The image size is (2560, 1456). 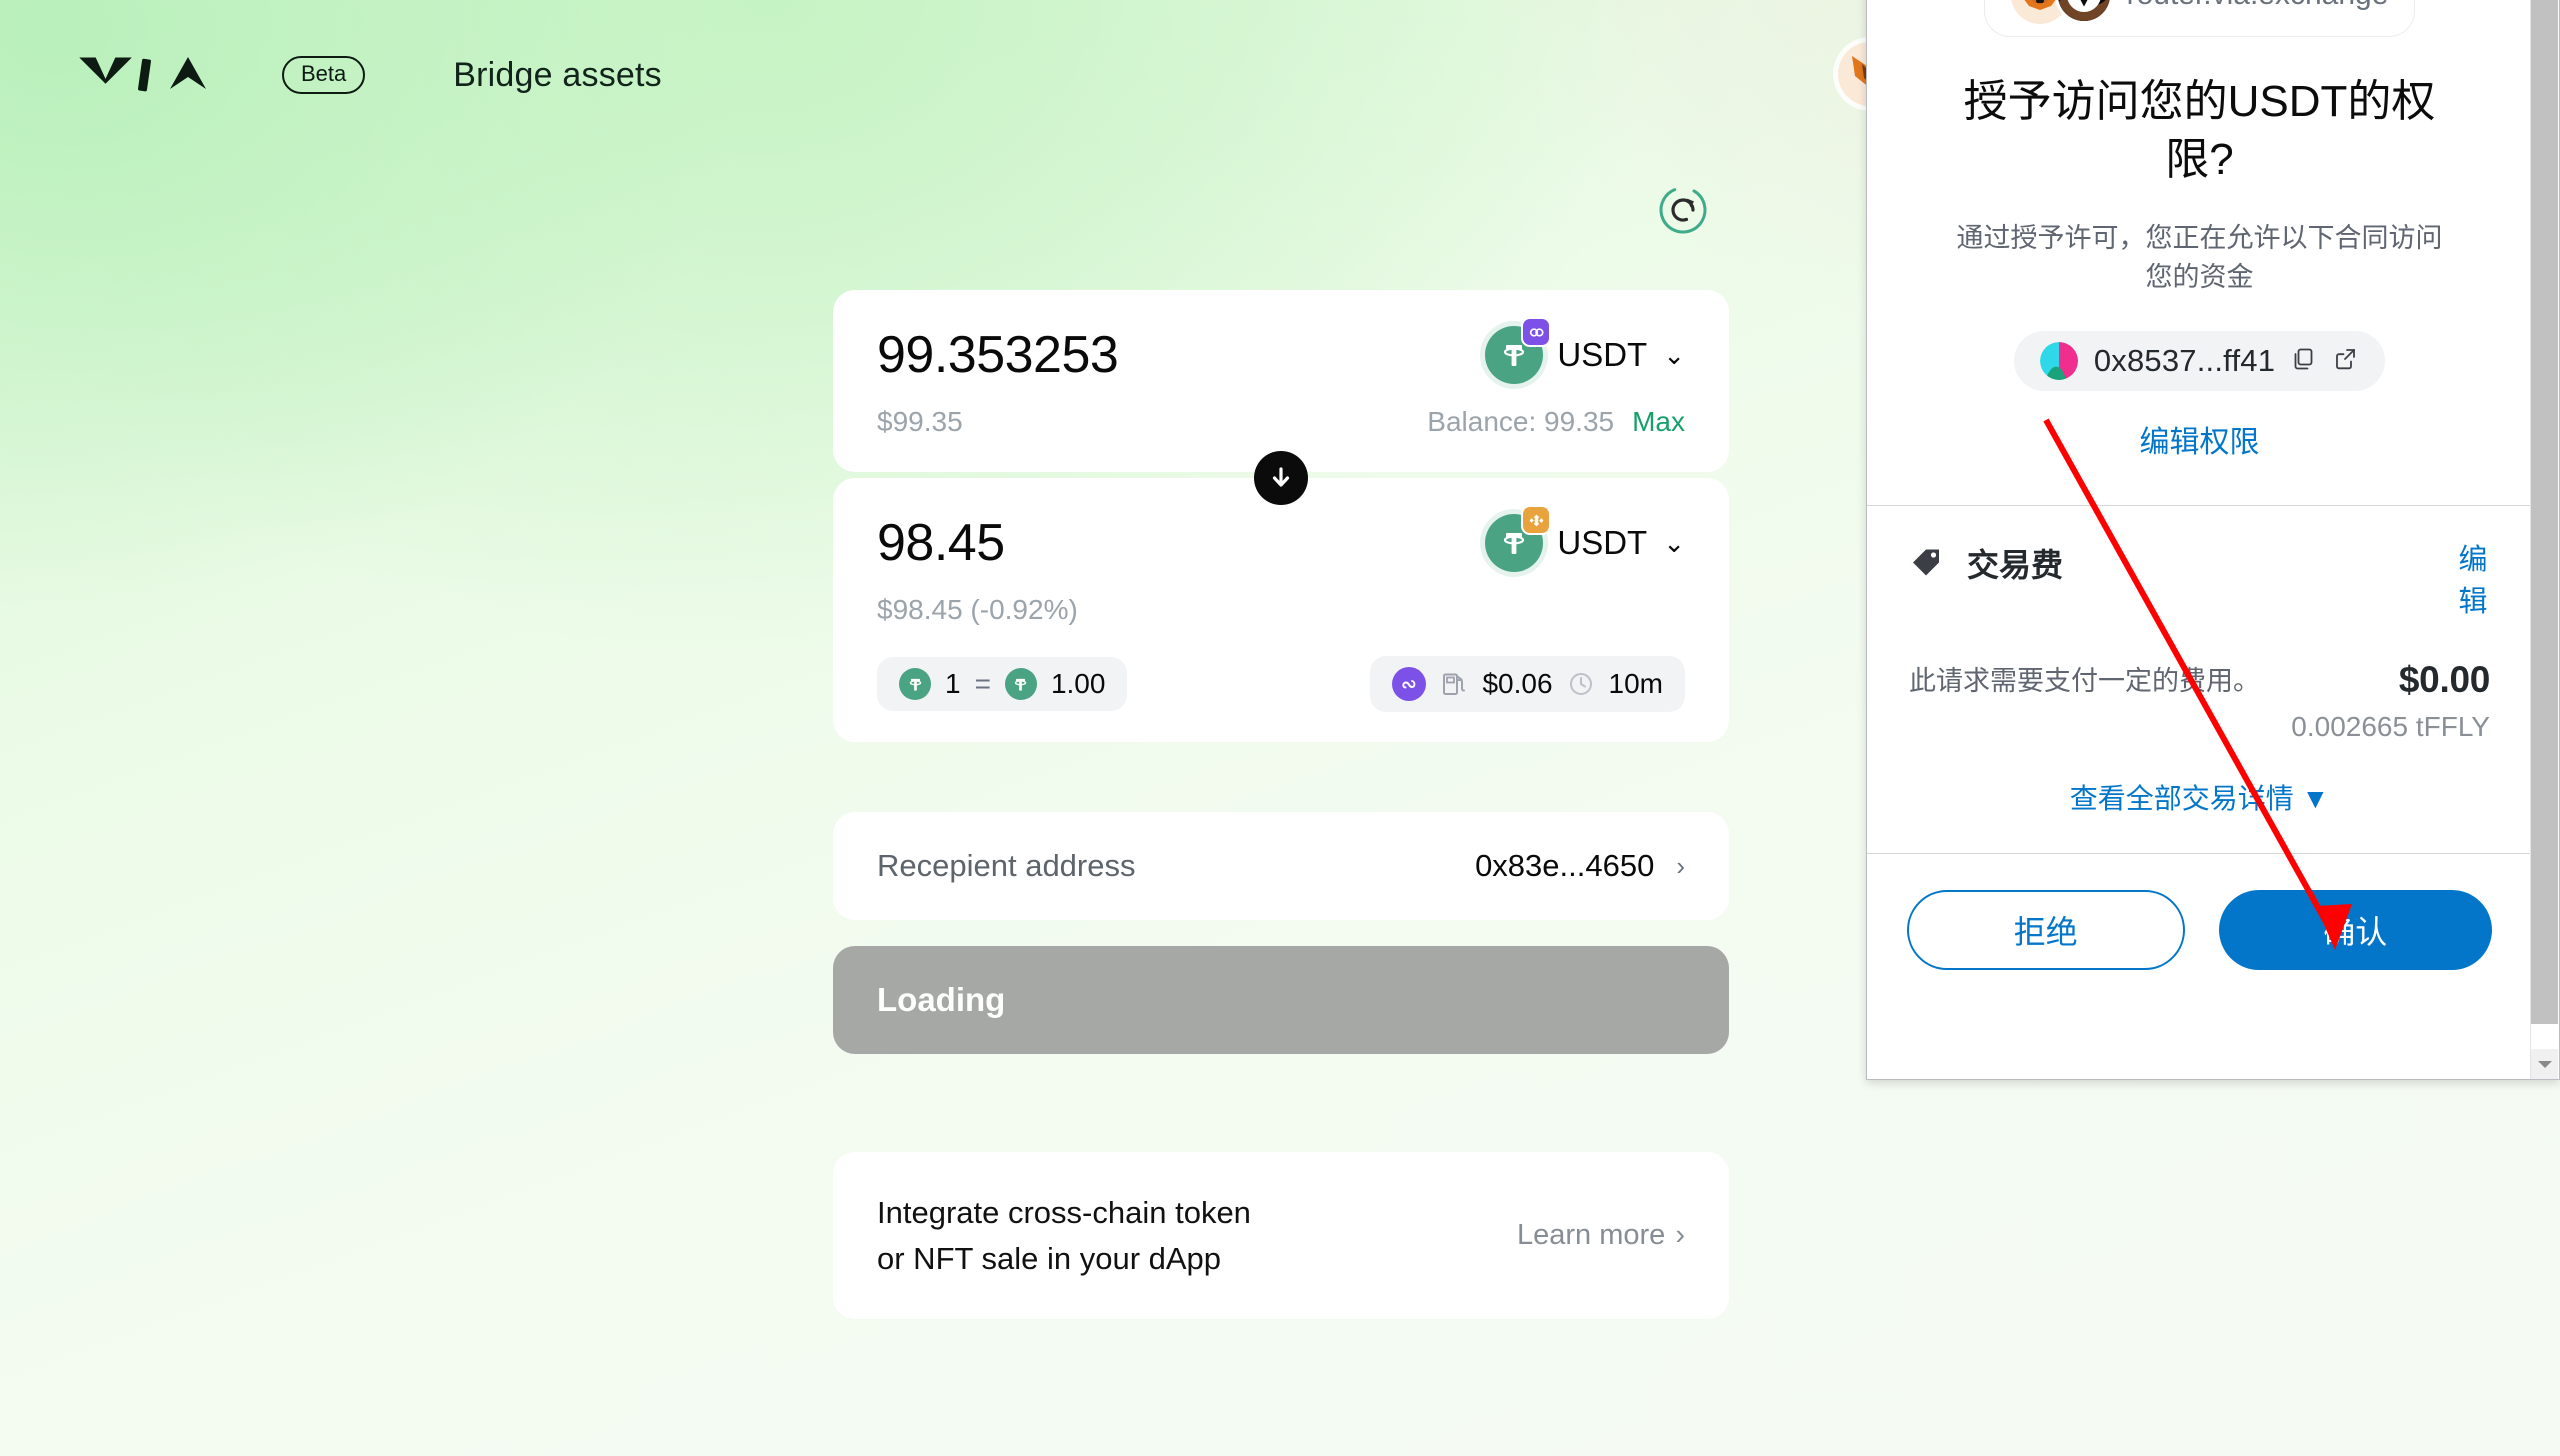 I want to click on transaction-fee-fiat: $0.00, so click(x=2444, y=679).